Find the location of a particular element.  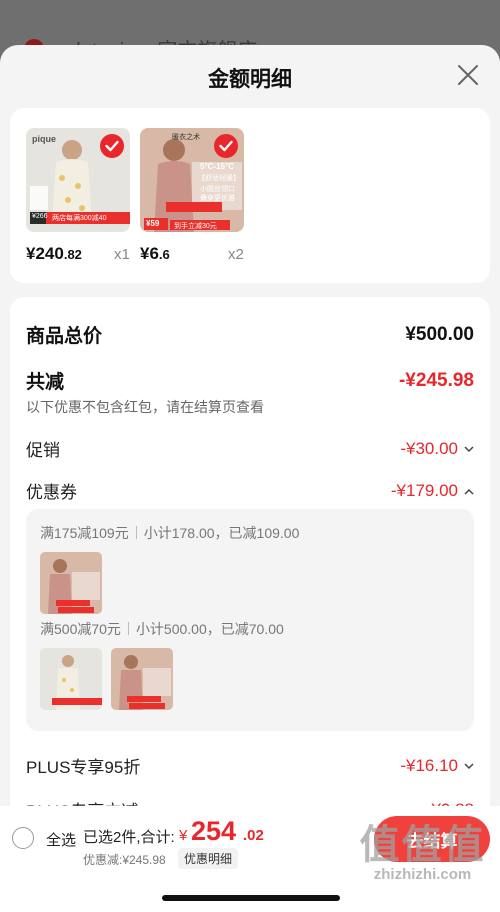

product-image: pique ¥266 两店每满300减40 is located at coordinates (78, 180).